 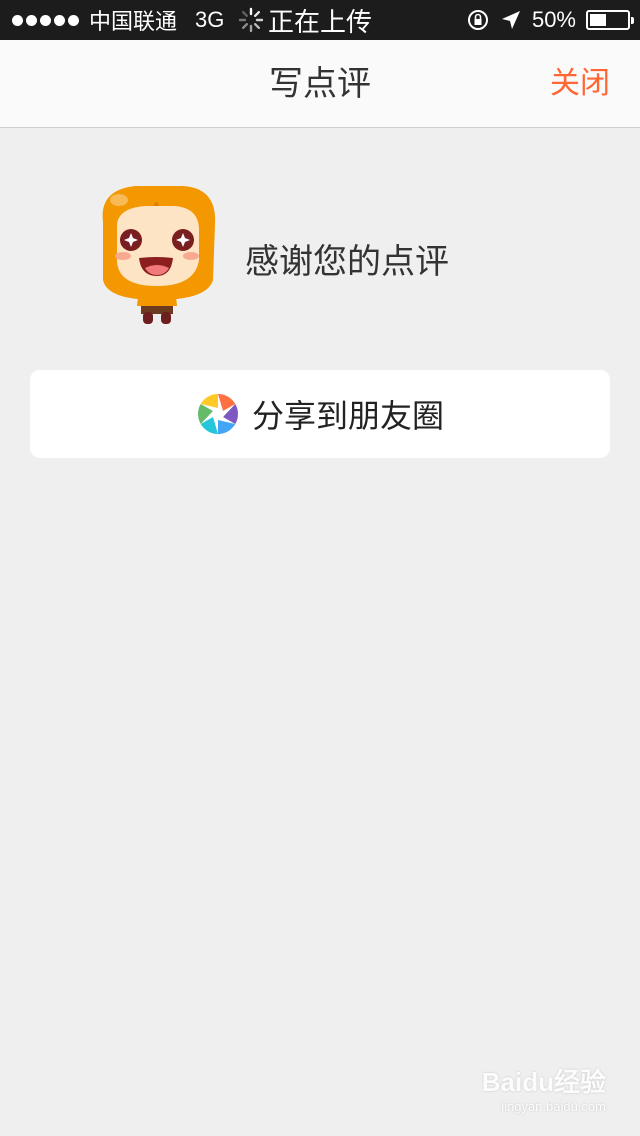 I want to click on status-bar-left: 中国联通 3G, so click(x=137, y=20).